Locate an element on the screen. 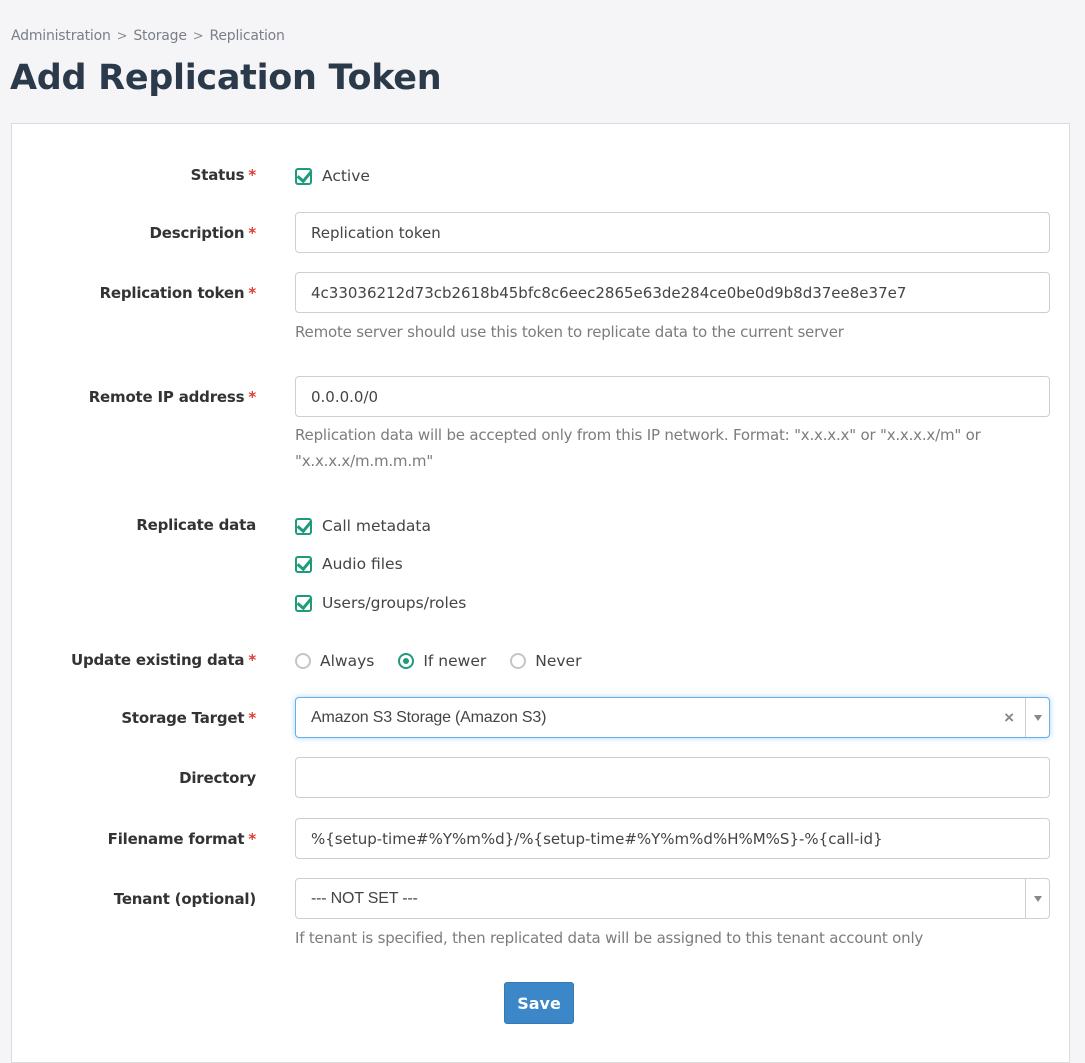 The height and width of the screenshot is (1063, 1085). breadcrumb-replication: Replication is located at coordinates (246, 36).